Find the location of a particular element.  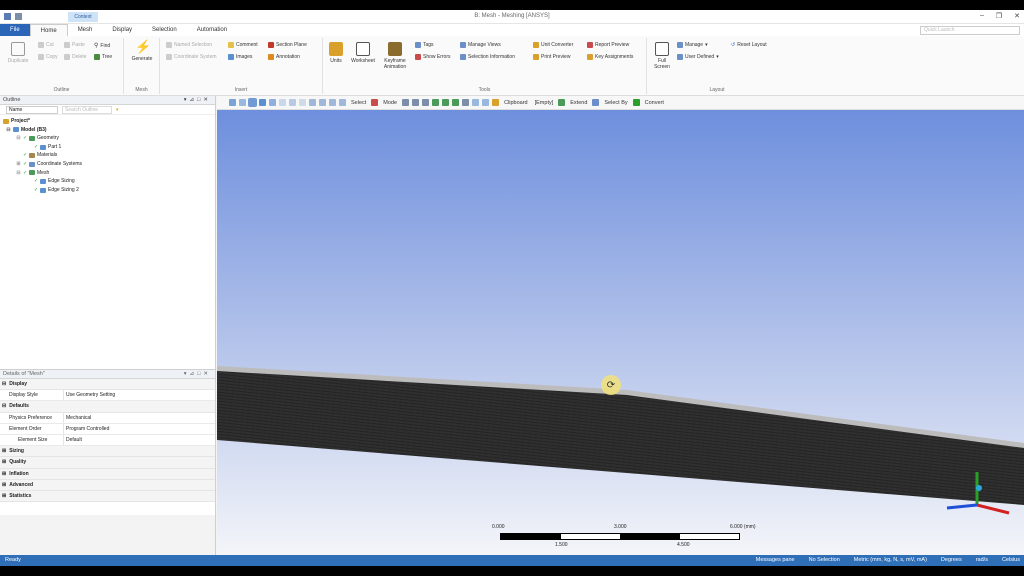

keyframe-animation-button: Keyframe Animation is located at coordinates (395, 56).